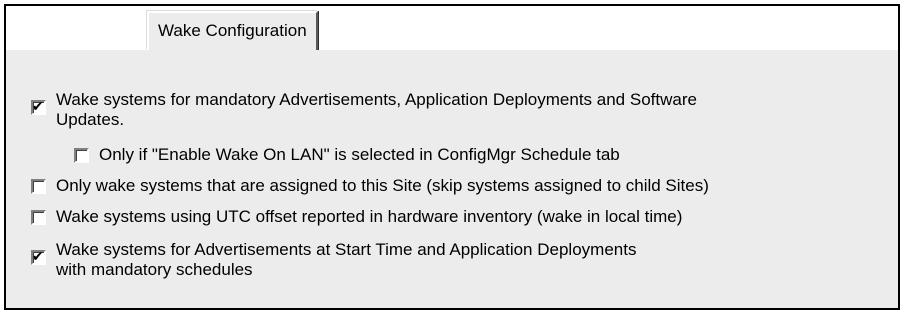  What do you see at coordinates (81, 155) in the screenshot?
I see `only-if-wol-checkbox` at bounding box center [81, 155].